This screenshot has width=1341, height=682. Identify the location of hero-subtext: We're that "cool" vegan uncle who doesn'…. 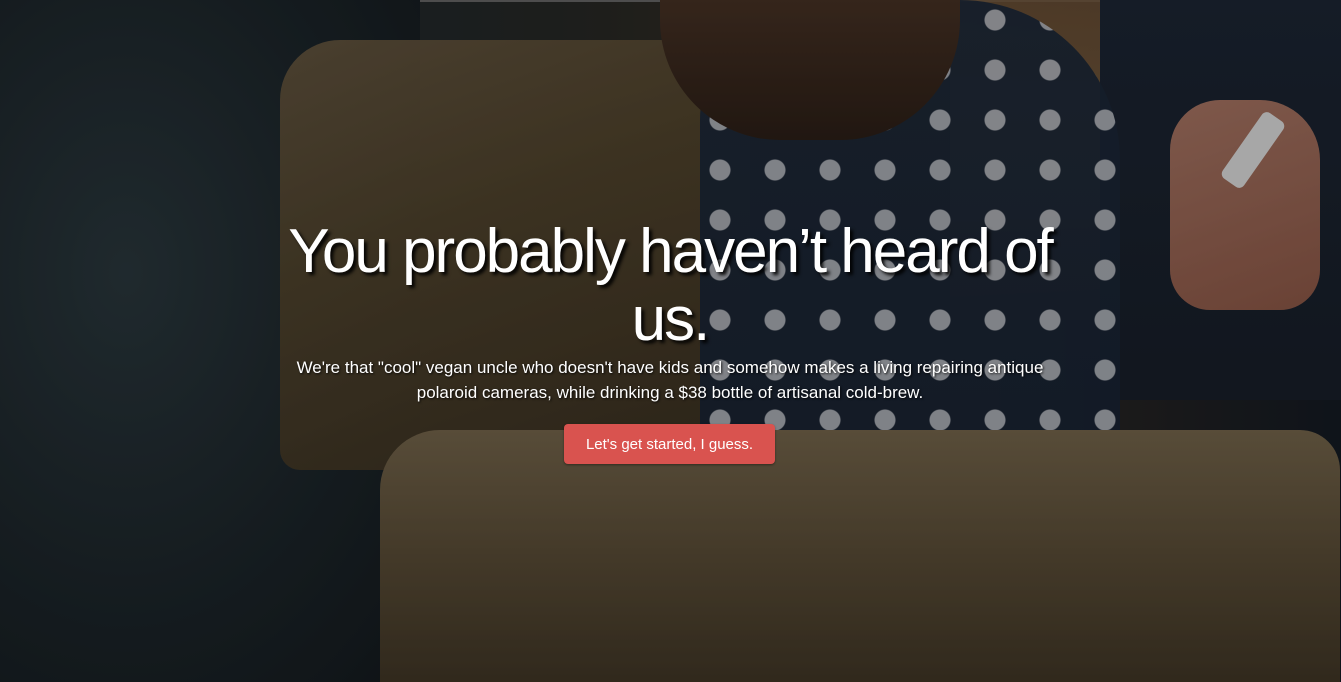
(670, 380).